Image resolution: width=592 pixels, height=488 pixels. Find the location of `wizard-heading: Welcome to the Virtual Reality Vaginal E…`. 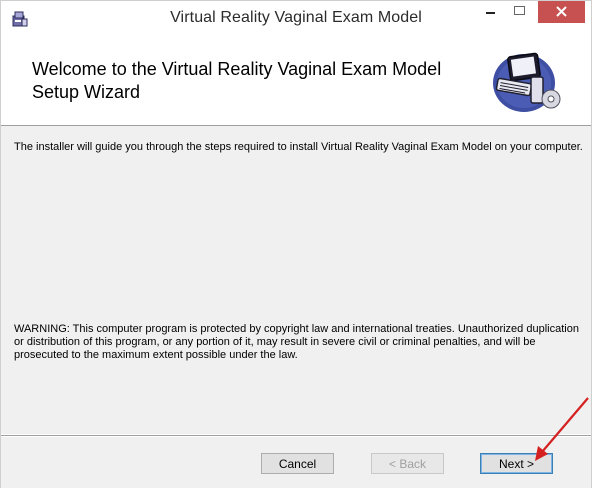

wizard-heading: Welcome to the Virtual Reality Vaginal E… is located at coordinates (237, 80).